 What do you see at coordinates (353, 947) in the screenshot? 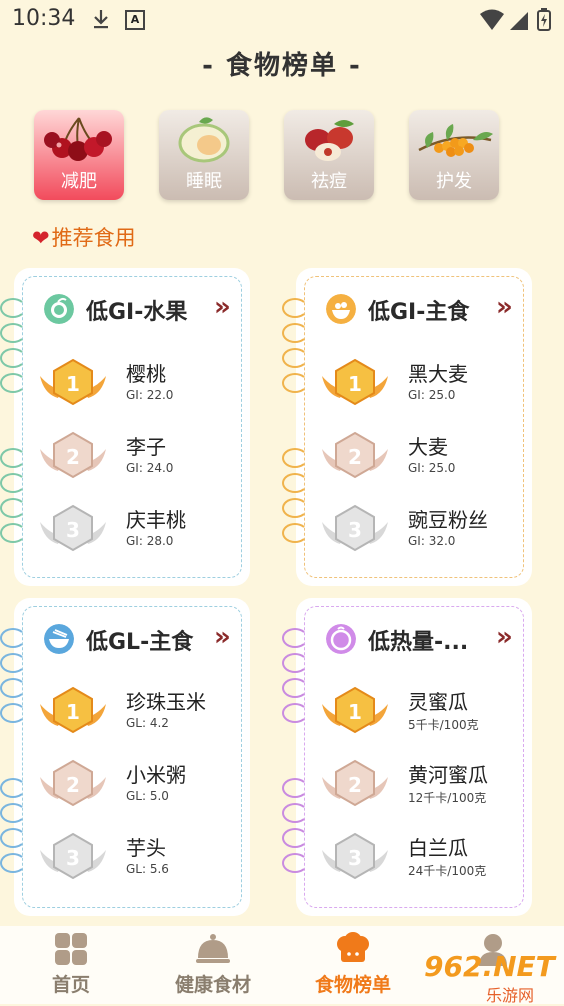
I see `chef-hat-icon` at bounding box center [353, 947].